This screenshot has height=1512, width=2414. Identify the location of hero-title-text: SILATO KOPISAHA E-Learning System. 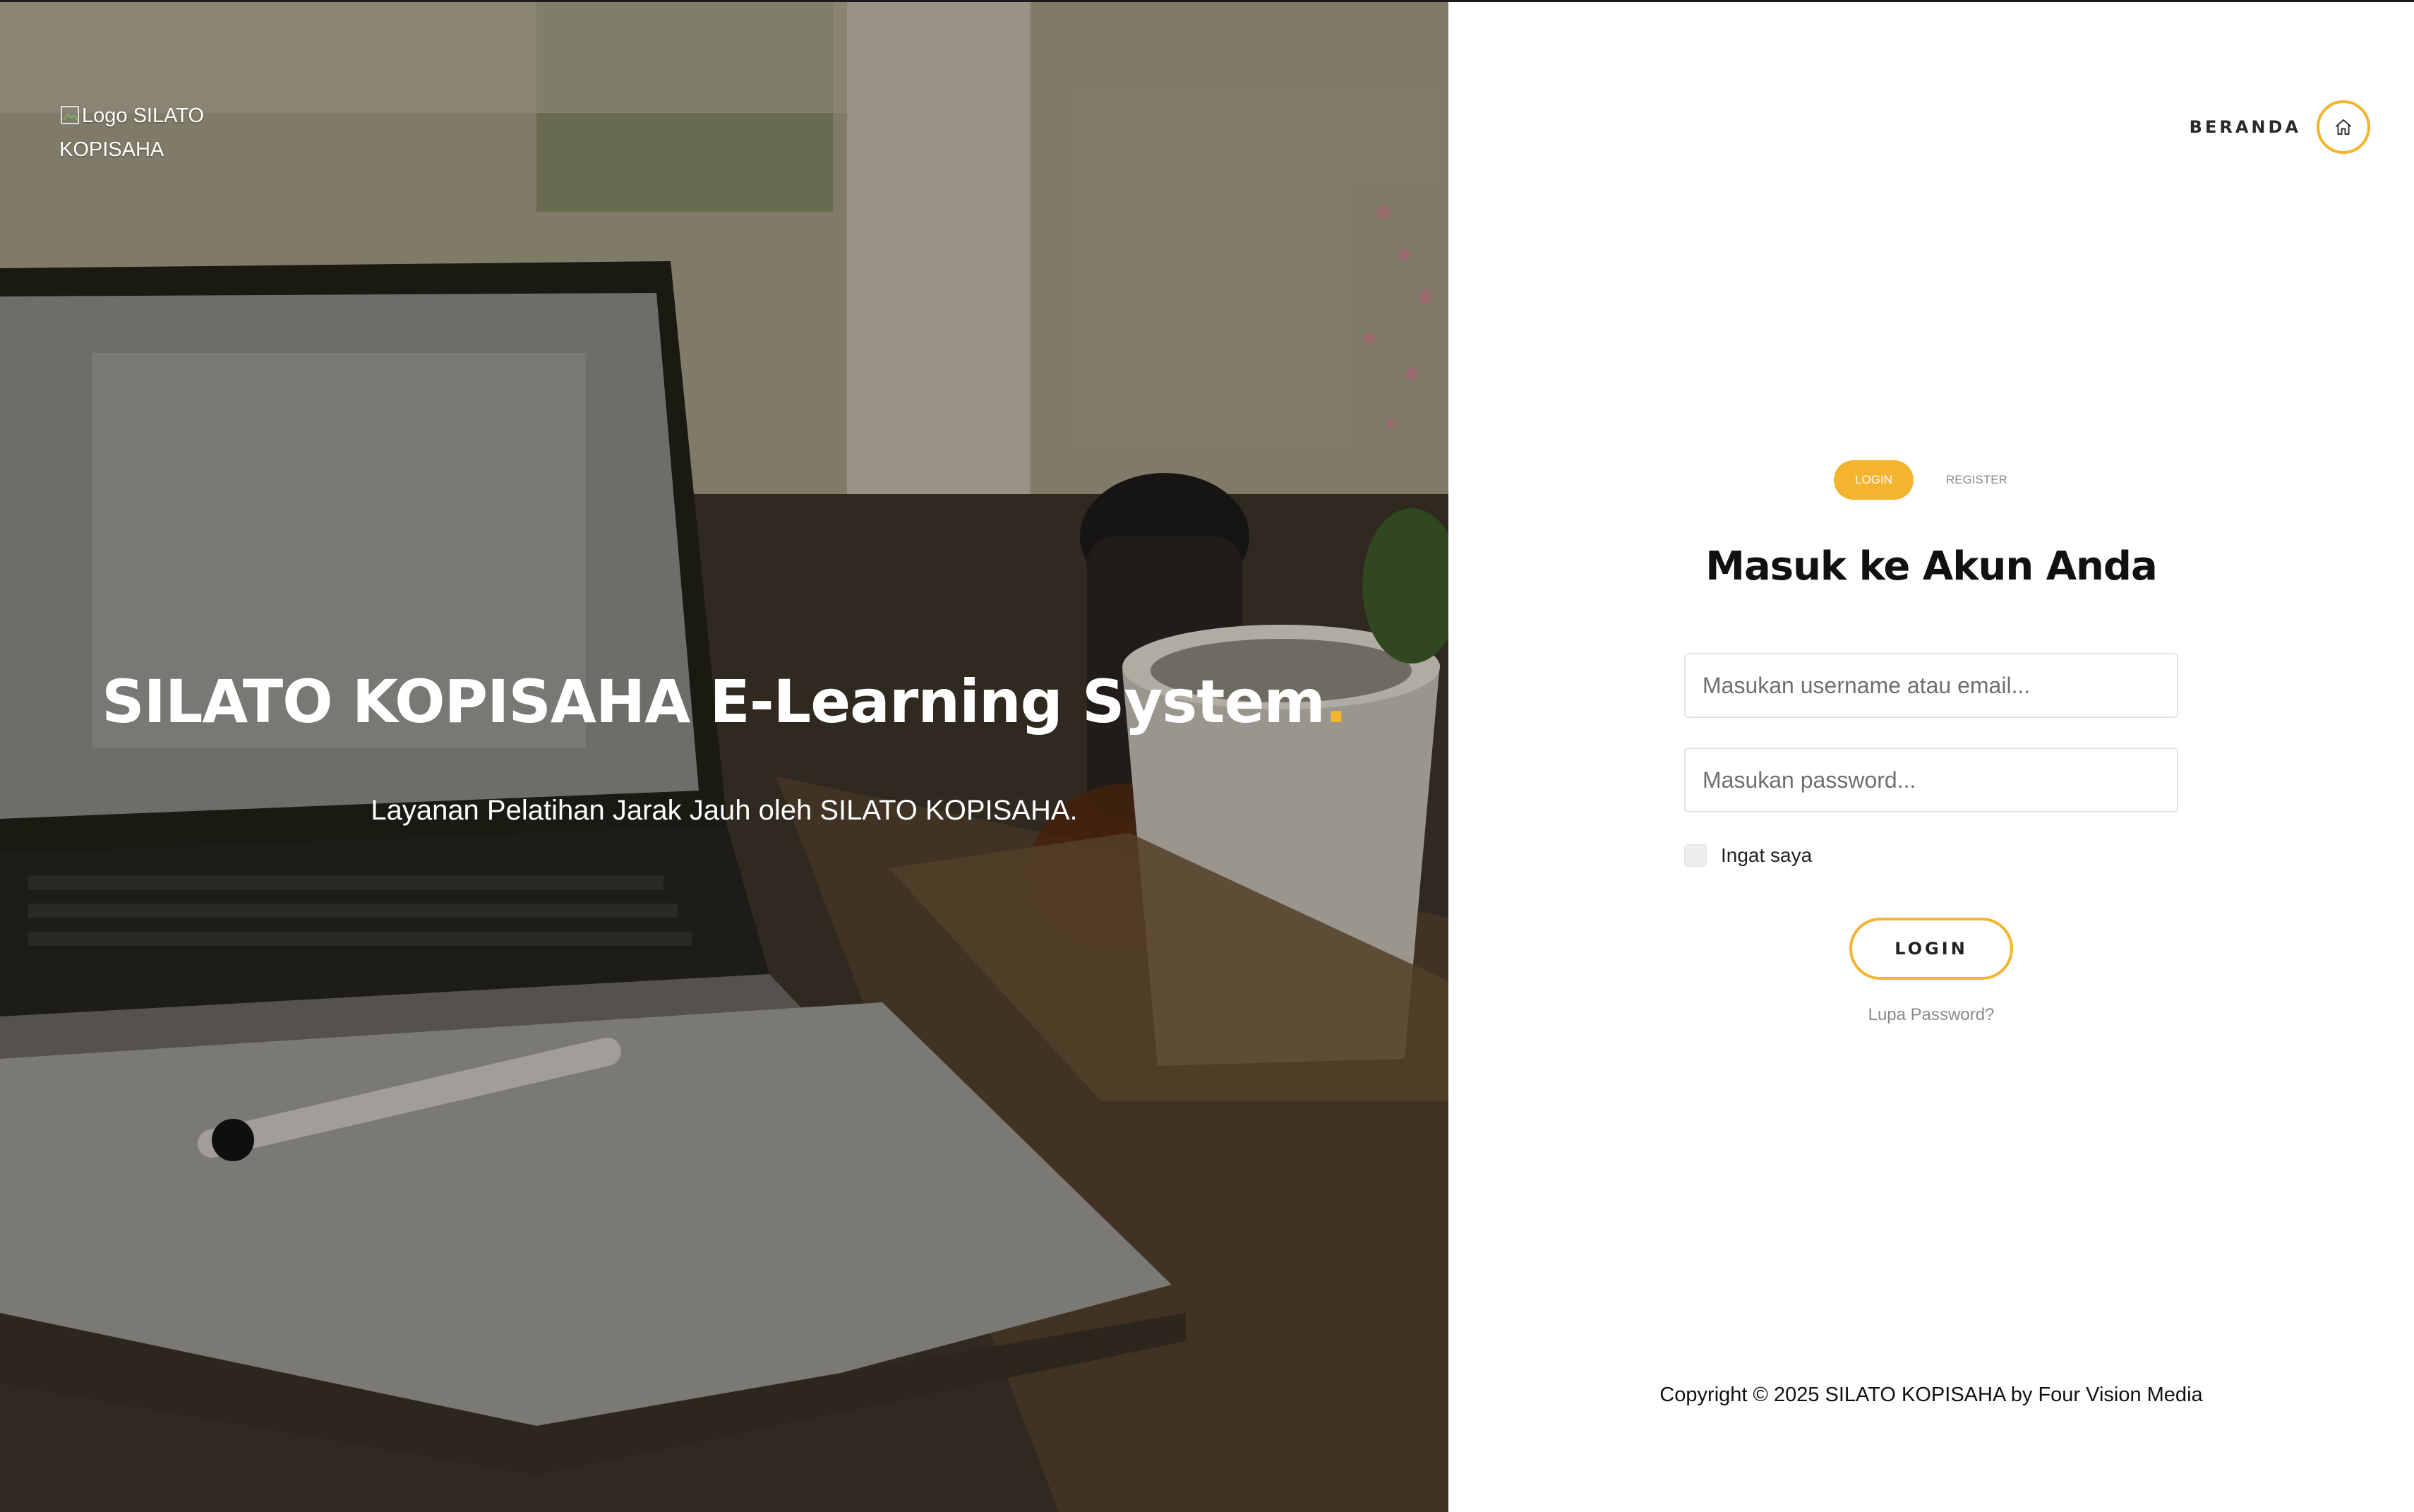
(714, 702).